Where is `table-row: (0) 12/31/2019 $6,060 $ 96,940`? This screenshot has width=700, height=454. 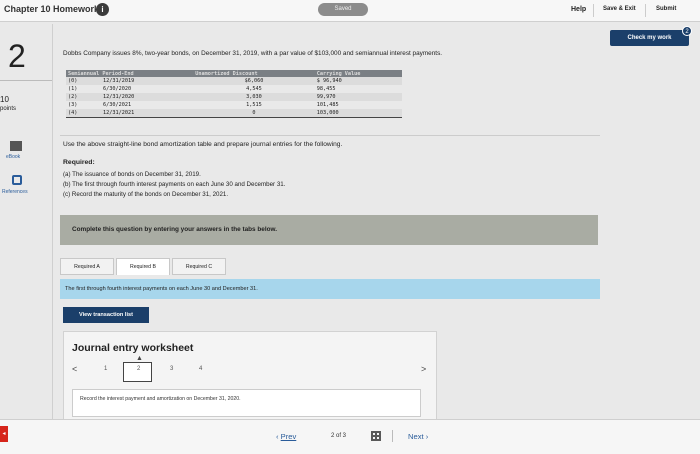 table-row: (0) 12/31/2019 $6,060 $ 96,940 is located at coordinates (234, 81).